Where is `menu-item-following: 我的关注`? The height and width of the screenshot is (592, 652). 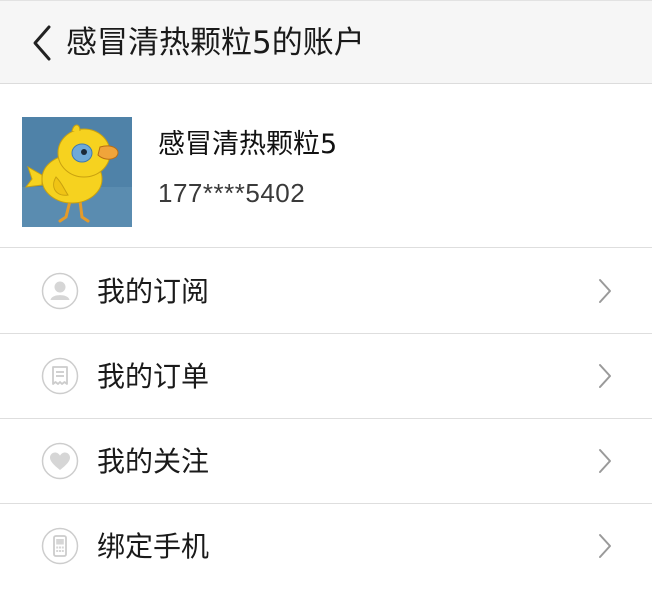
menu-item-following: 我的关注 is located at coordinates (326, 461).